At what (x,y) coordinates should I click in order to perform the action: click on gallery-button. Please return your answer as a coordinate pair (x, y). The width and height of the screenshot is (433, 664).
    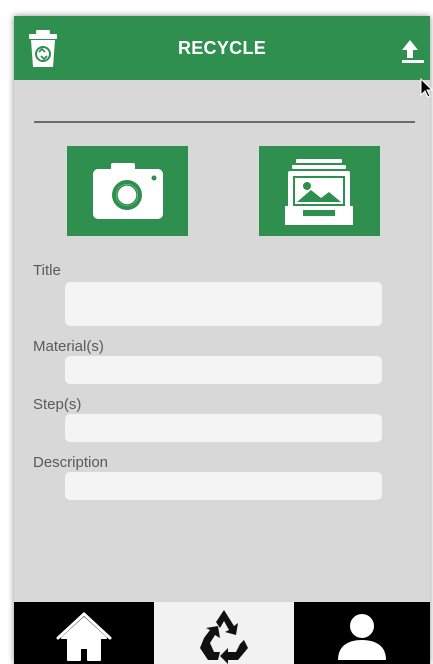
    Looking at the image, I should click on (319, 191).